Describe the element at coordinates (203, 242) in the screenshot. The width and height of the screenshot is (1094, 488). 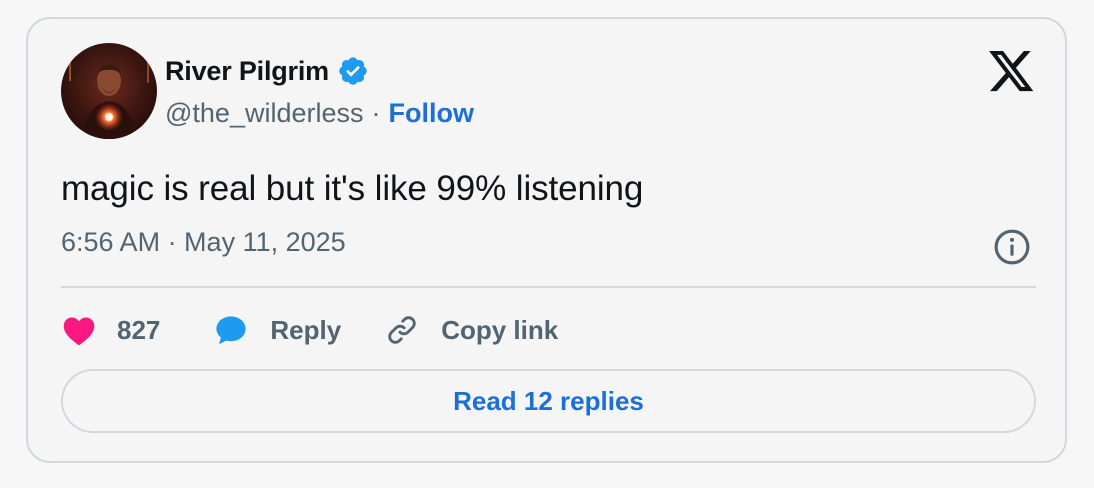
I see `tweet-timestamp: 6:56 AM · May 11, 2025` at that location.